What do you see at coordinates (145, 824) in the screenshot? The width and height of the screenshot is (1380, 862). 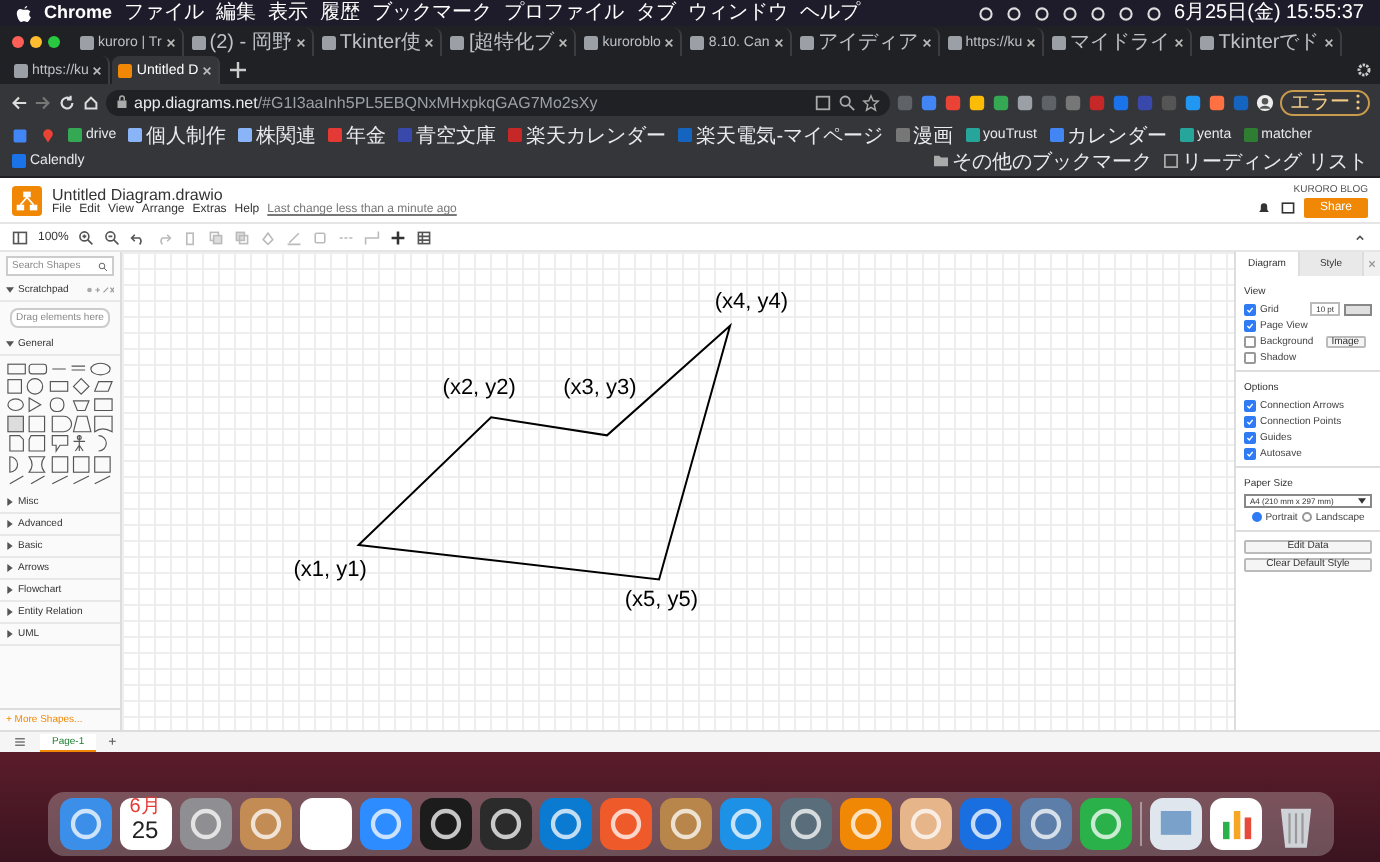 I see `calendar-icon: 6月 25` at bounding box center [145, 824].